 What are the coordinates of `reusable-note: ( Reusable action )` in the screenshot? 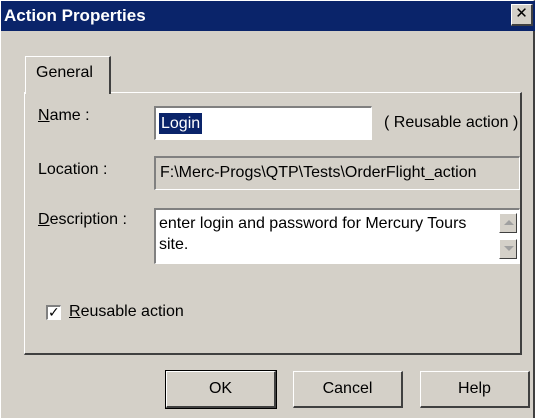 It's located at (451, 122).